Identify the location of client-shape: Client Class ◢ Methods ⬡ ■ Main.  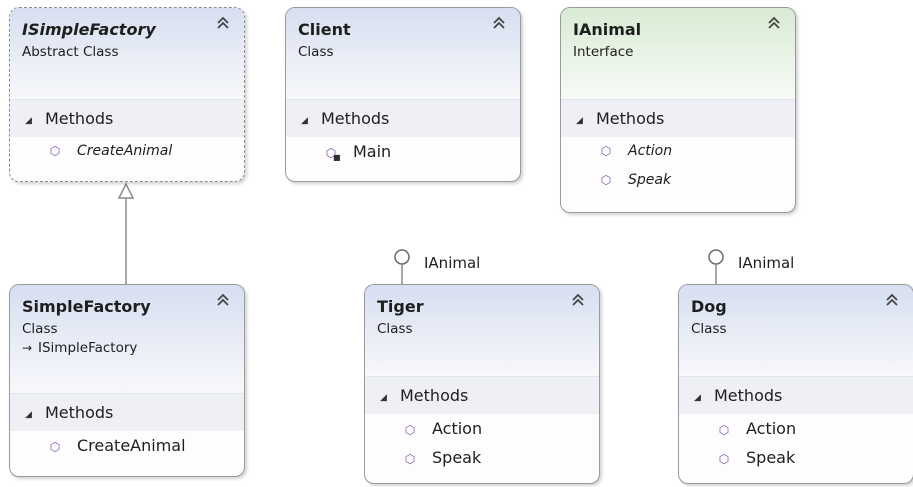
(403, 94).